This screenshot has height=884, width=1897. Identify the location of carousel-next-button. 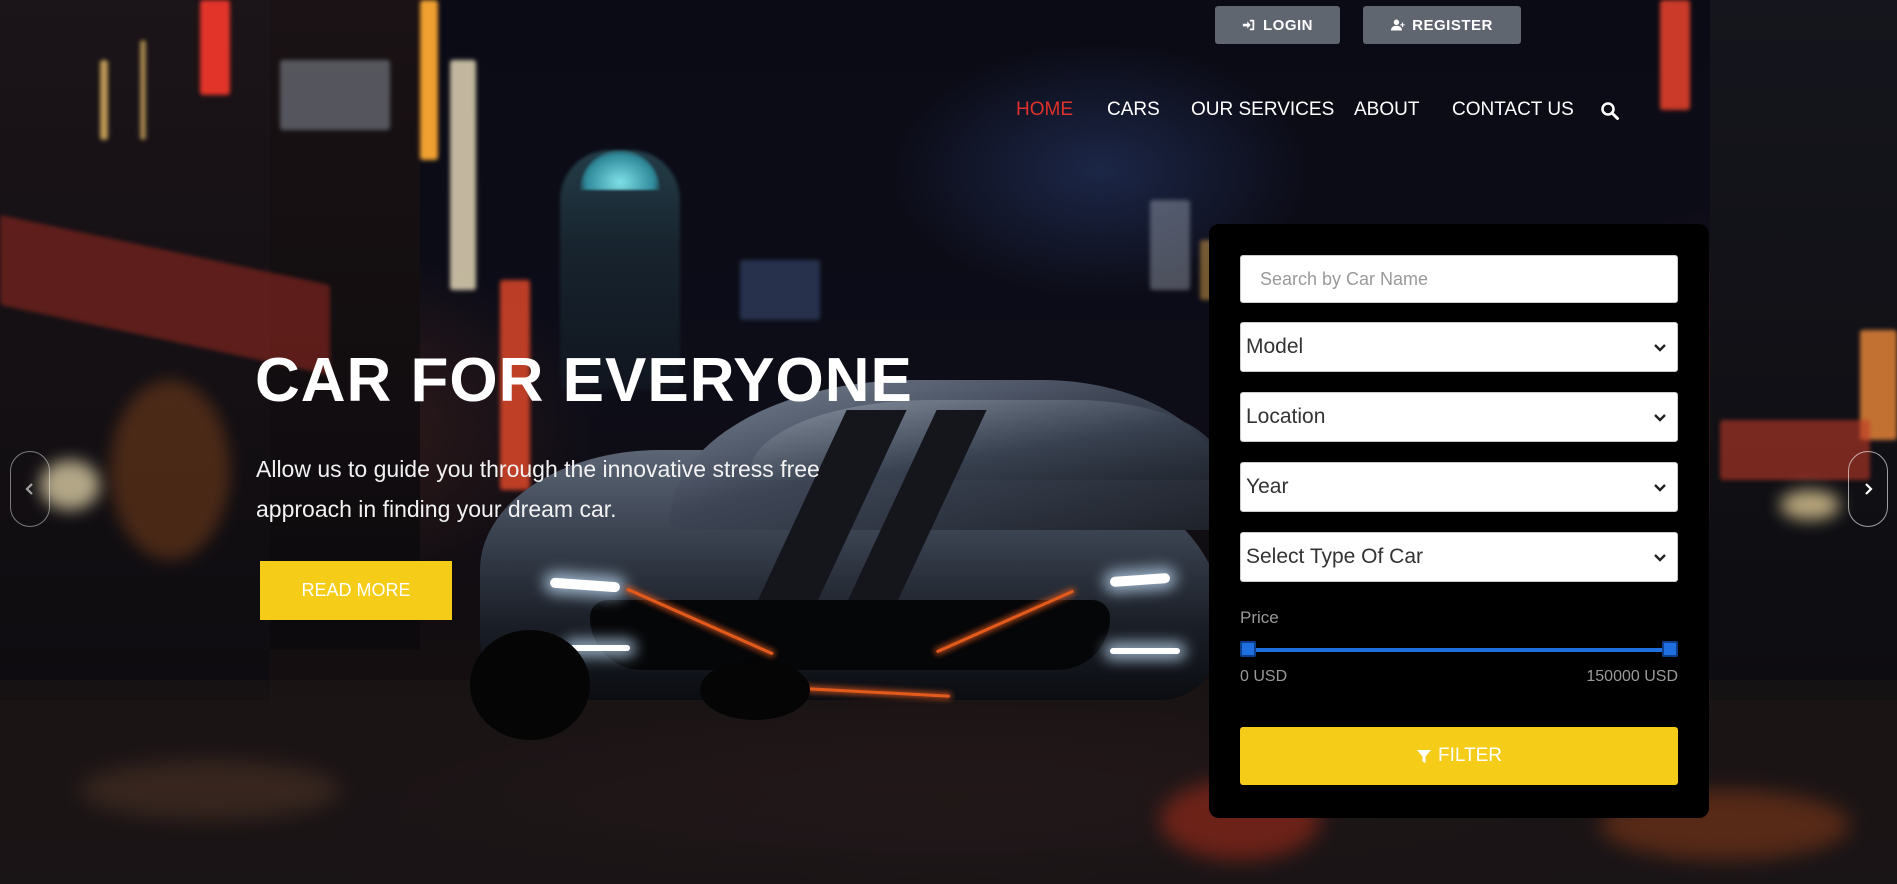
(1868, 489).